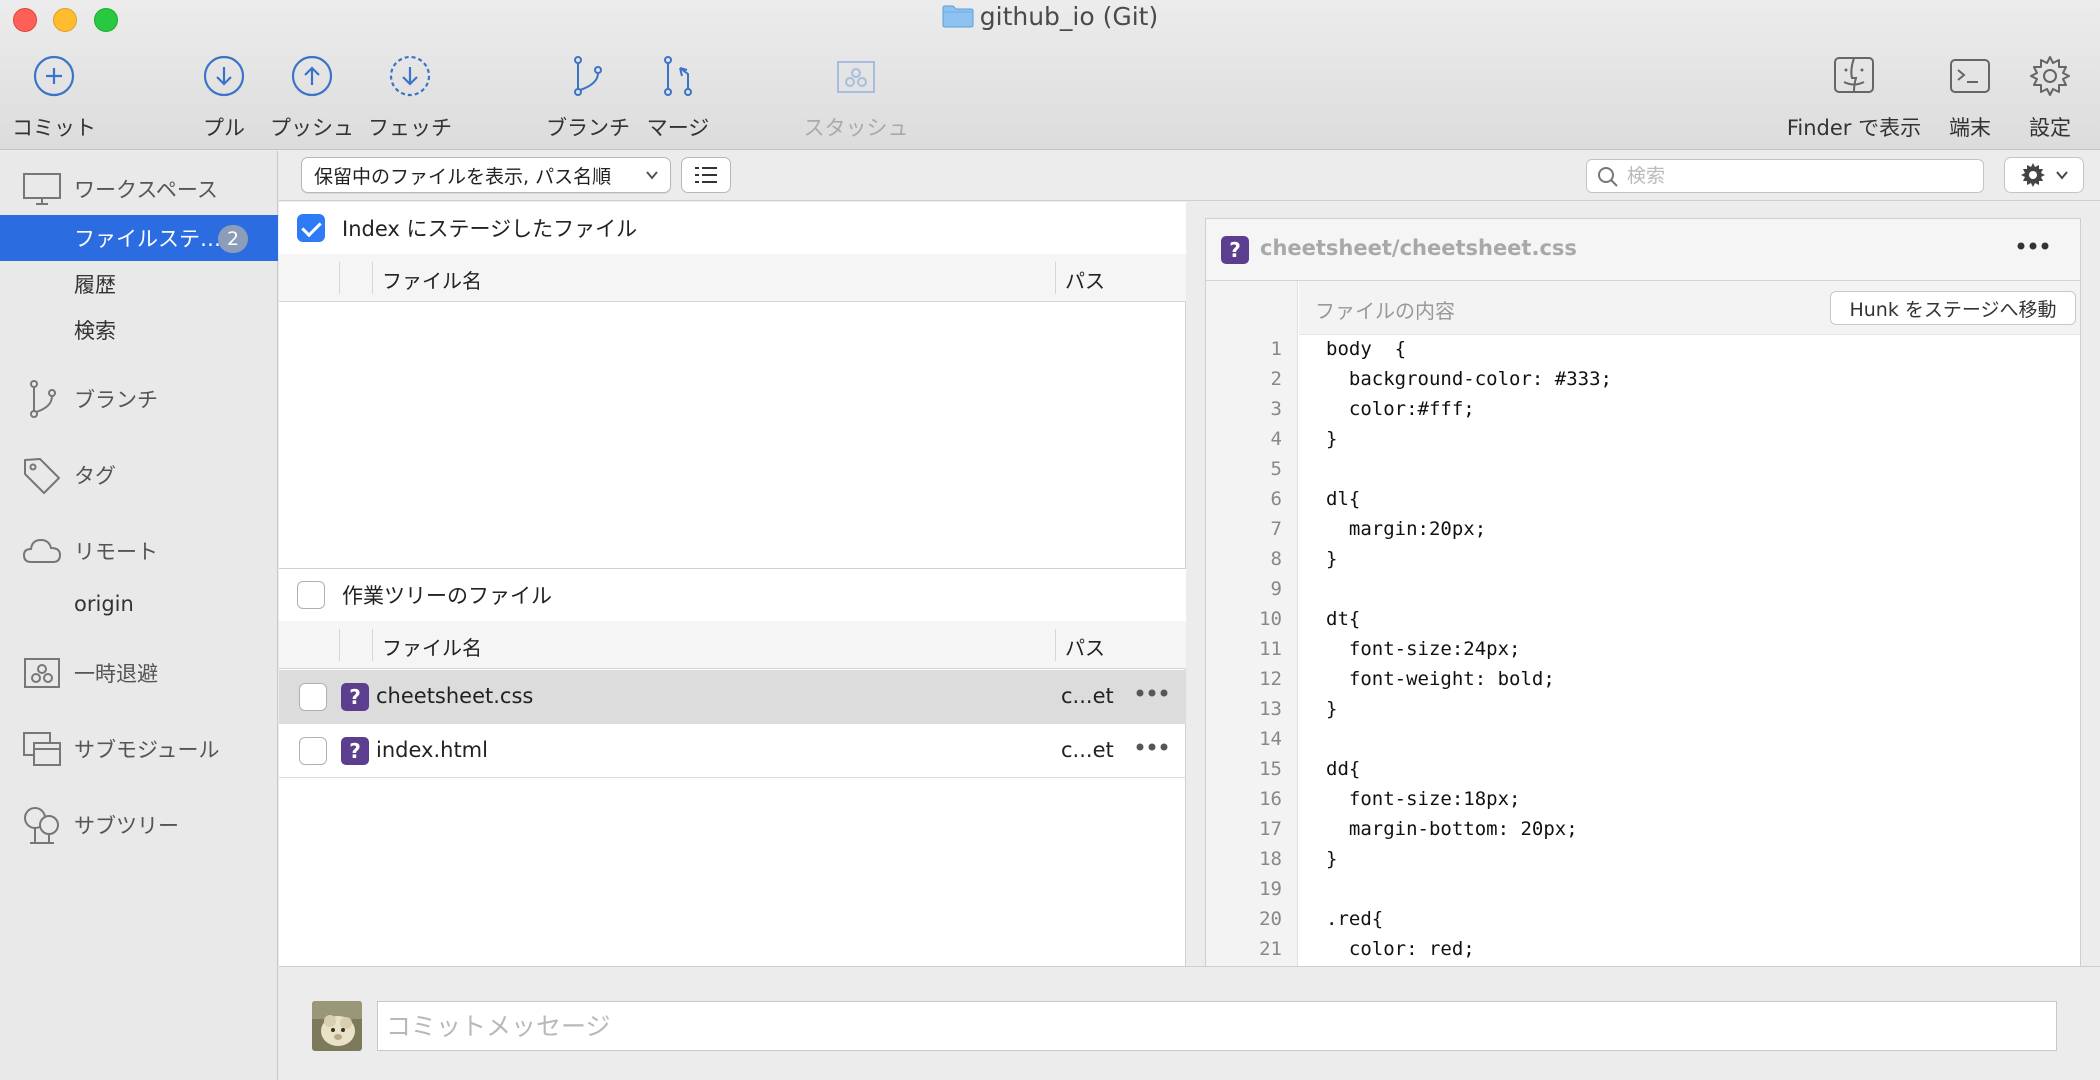 The width and height of the screenshot is (2100, 1080). I want to click on code-line: 2 background-color: #333;, so click(1643, 380).